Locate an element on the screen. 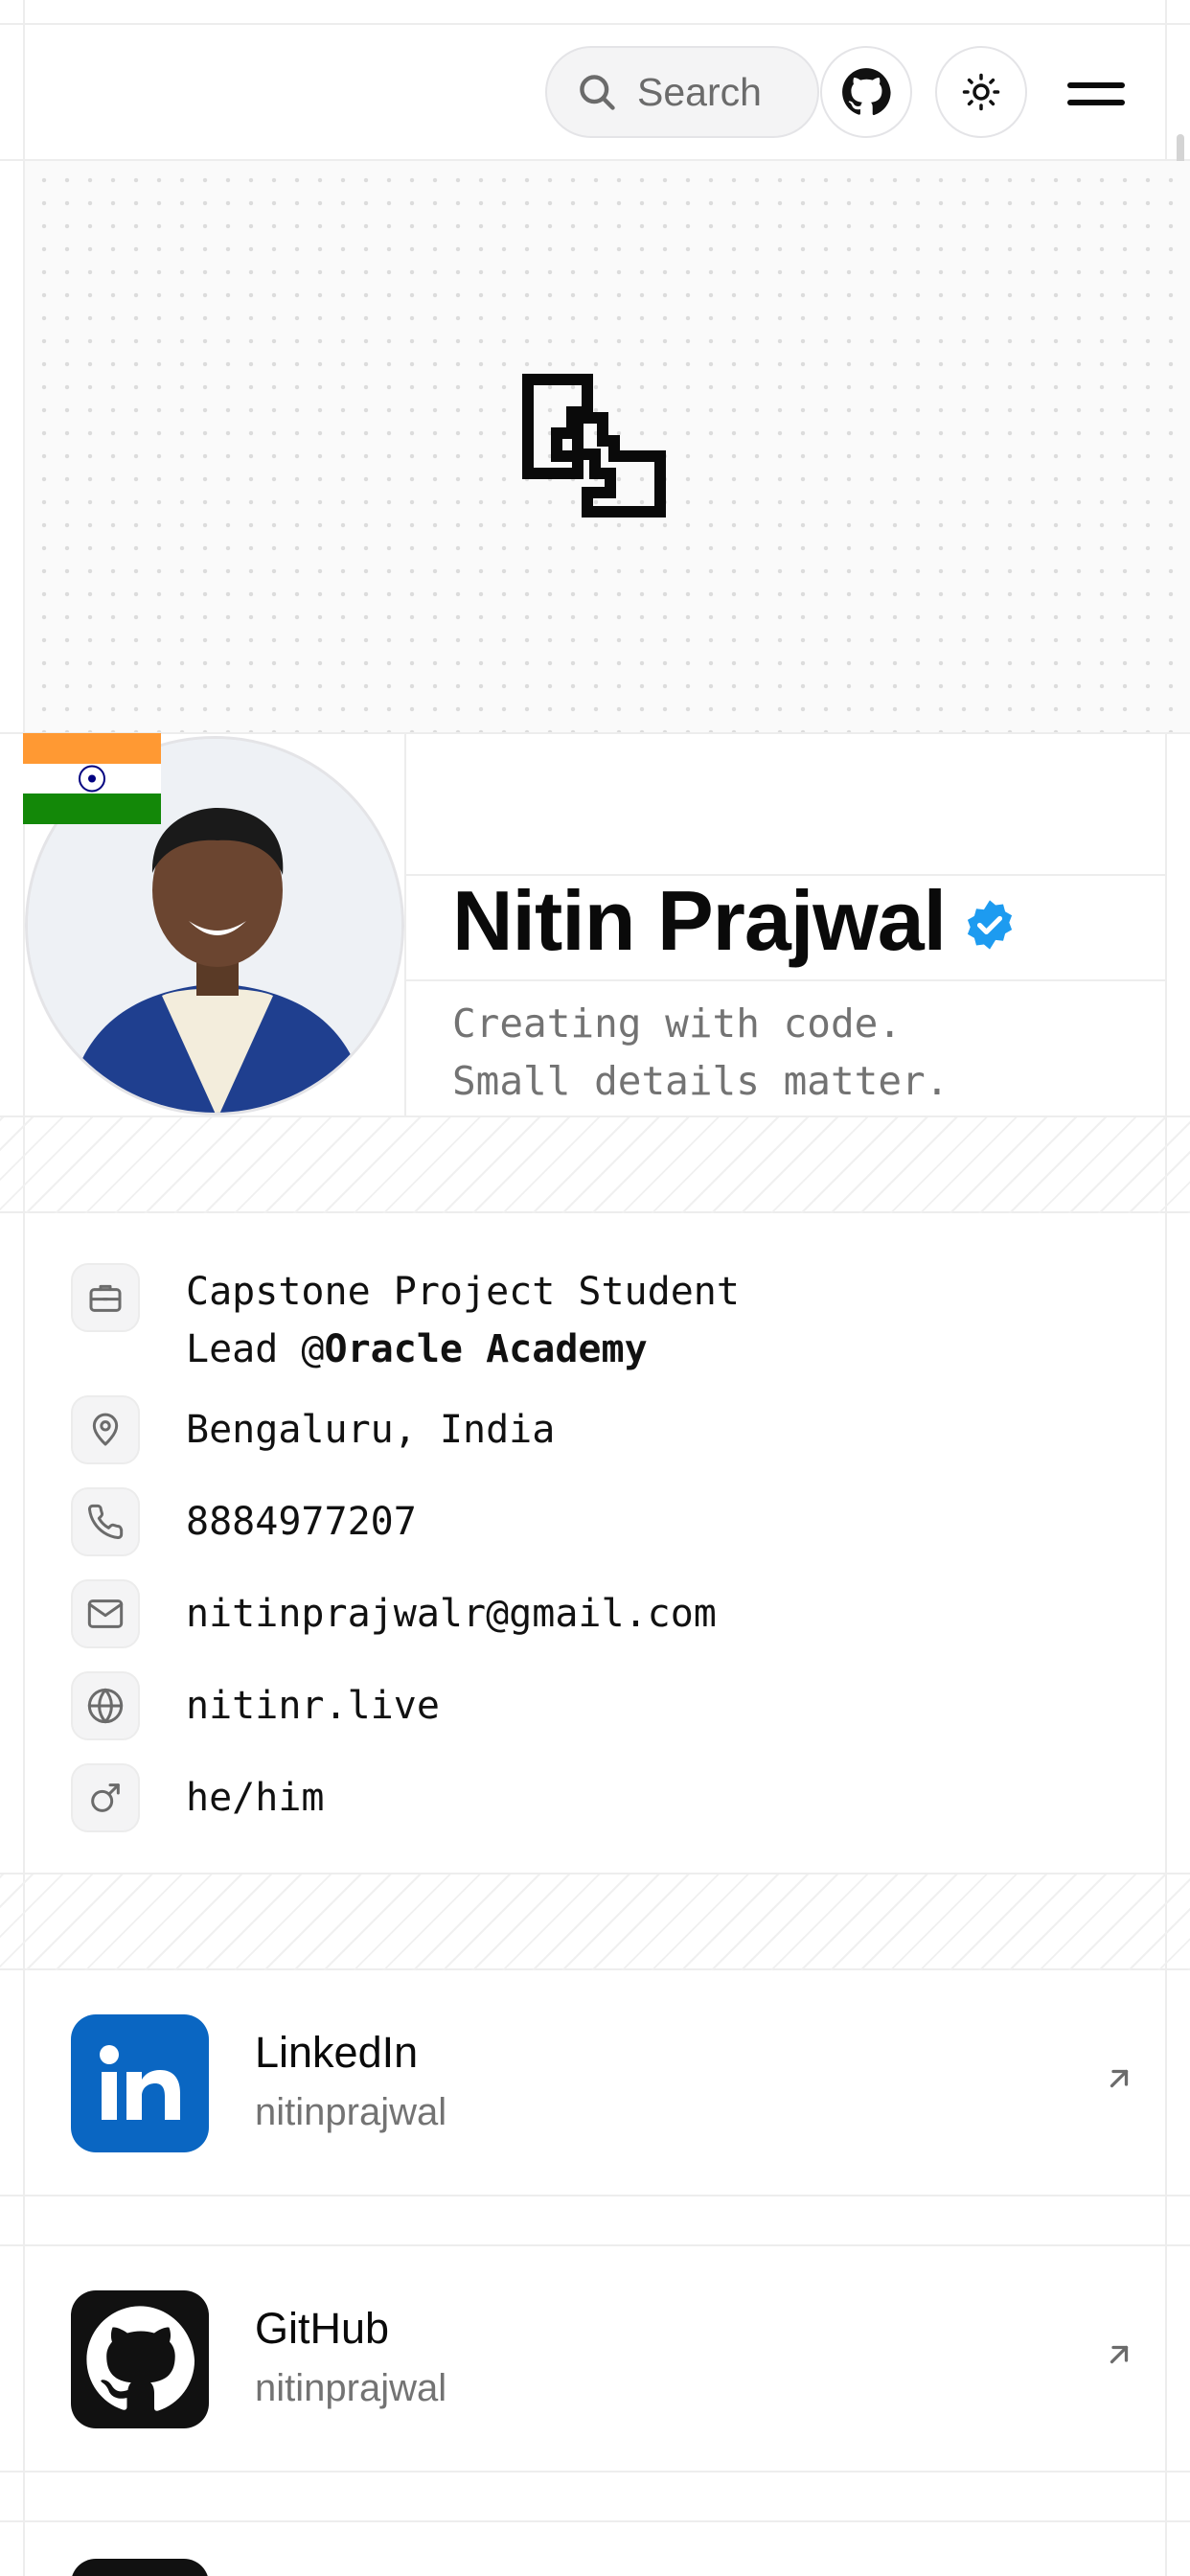 The image size is (1190, 2576). search-button: Search is located at coordinates (682, 92).